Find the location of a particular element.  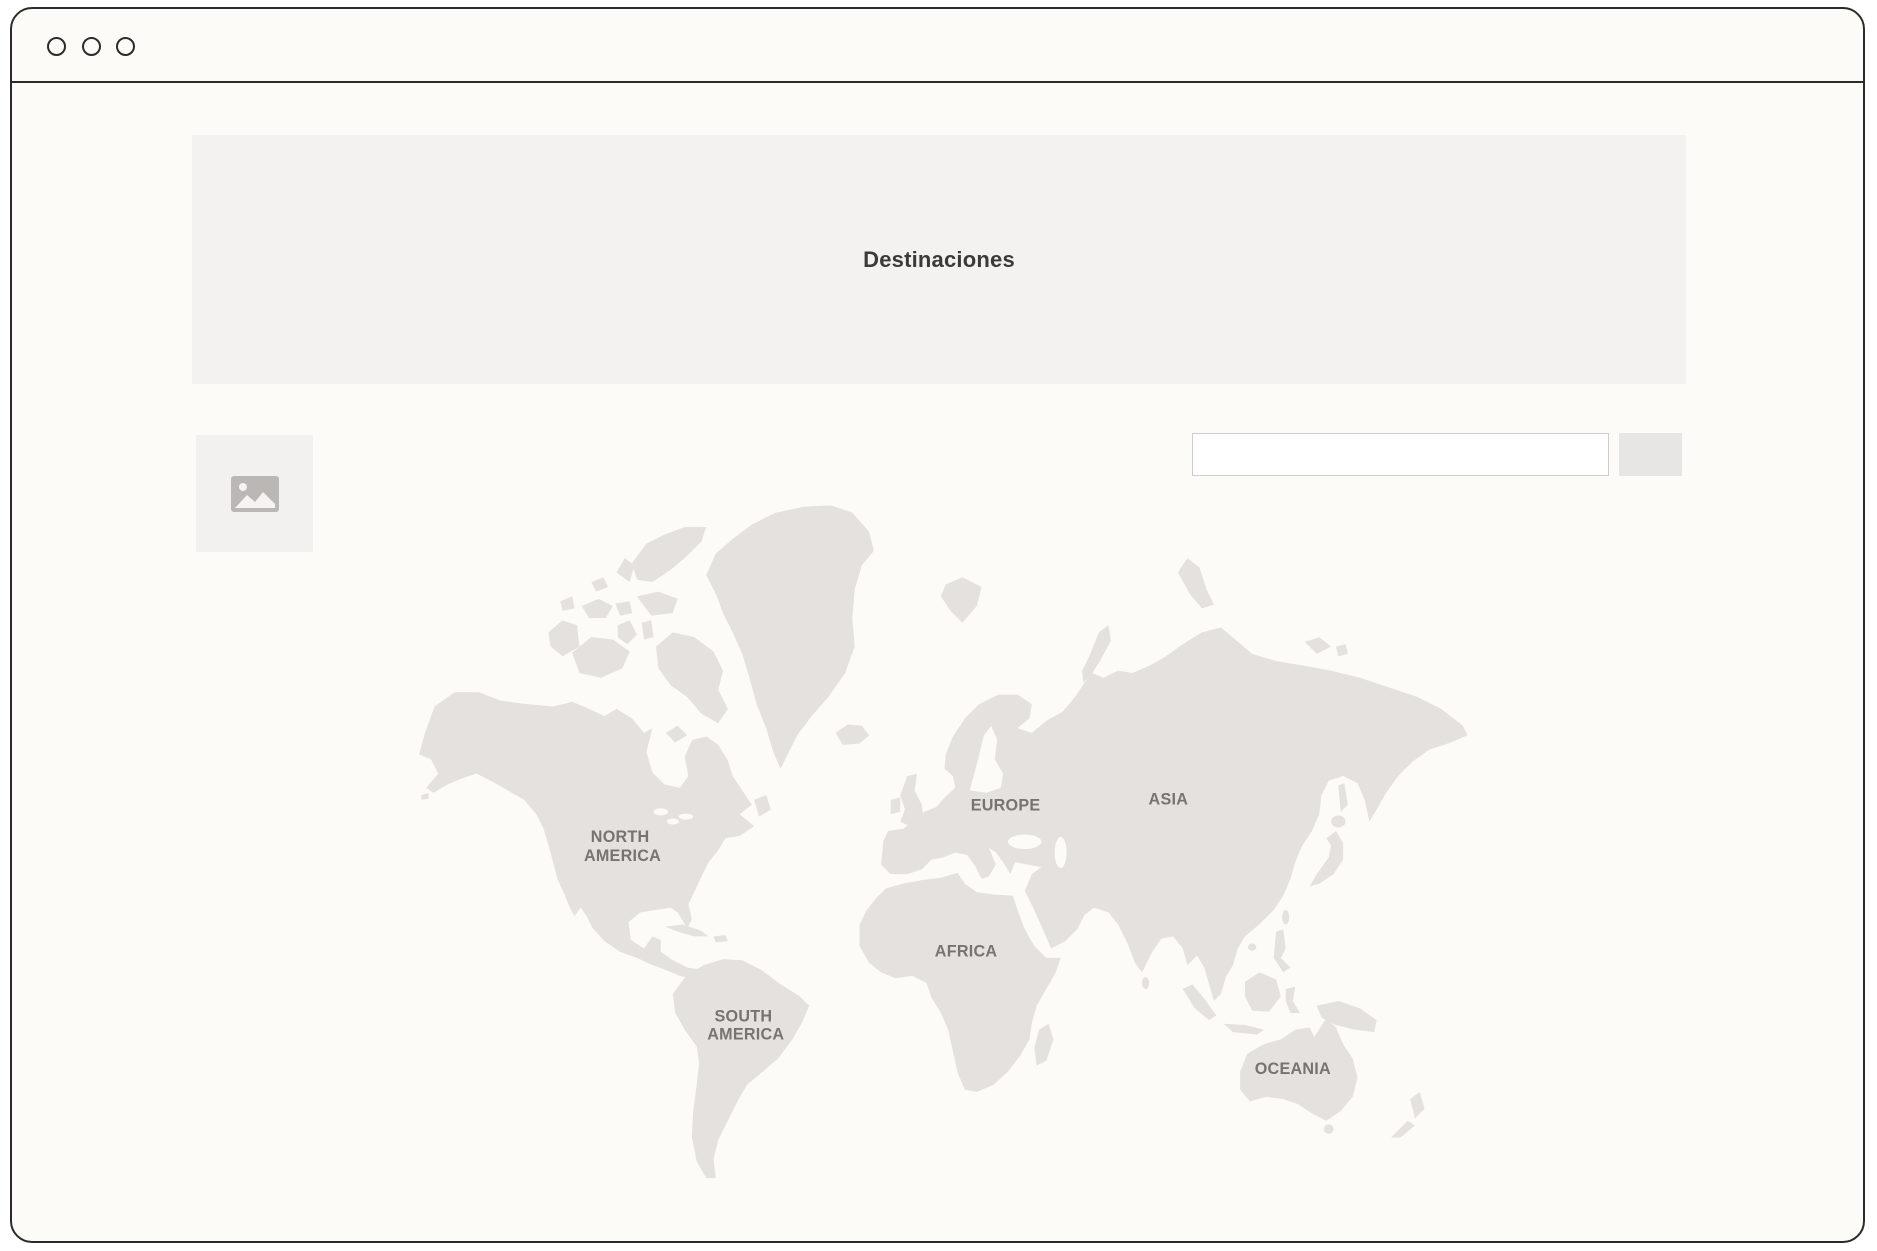

axel-heiberg-island-shape is located at coordinates (625, 570).